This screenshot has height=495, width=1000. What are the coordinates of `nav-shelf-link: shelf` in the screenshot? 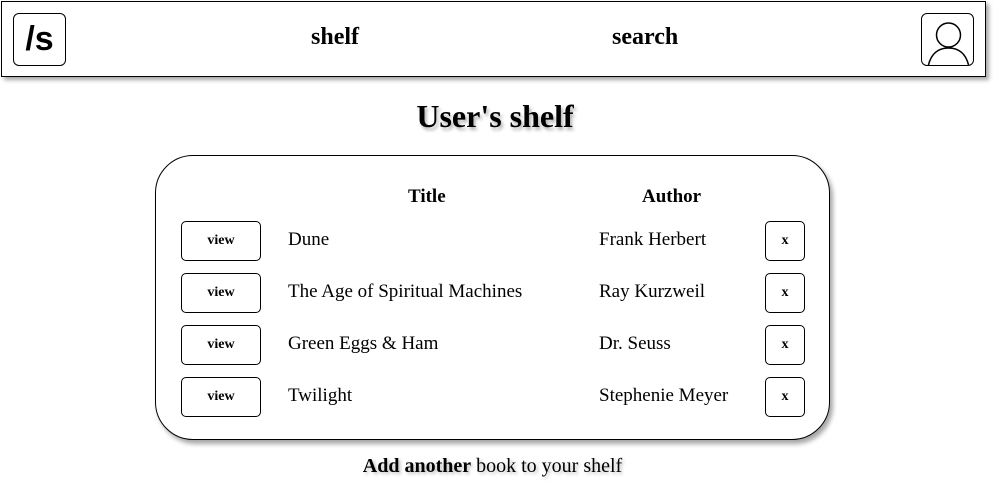 It's located at (335, 37).